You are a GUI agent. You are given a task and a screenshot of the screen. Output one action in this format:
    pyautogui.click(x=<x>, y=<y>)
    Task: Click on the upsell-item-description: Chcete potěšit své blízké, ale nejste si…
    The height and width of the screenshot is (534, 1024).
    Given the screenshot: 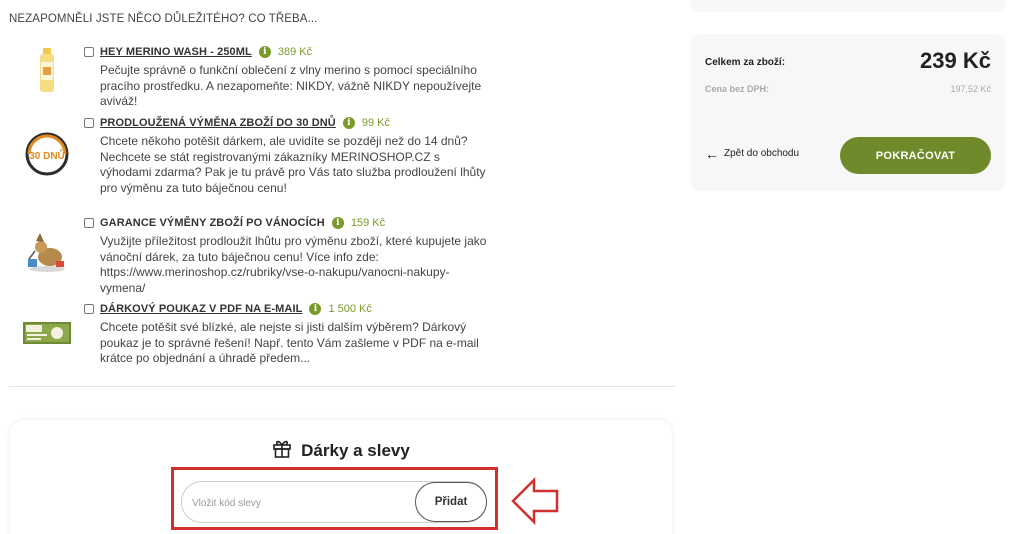 What is the action you would take?
    pyautogui.click(x=289, y=342)
    